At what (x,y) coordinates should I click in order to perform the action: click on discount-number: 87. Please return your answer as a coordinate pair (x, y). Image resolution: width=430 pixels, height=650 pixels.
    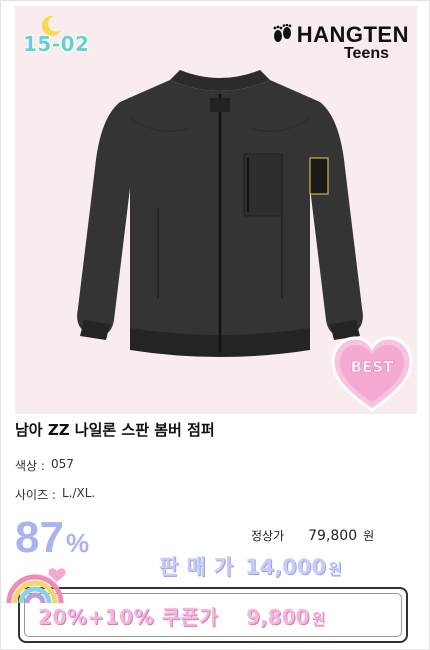
    Looking at the image, I should click on (39, 537).